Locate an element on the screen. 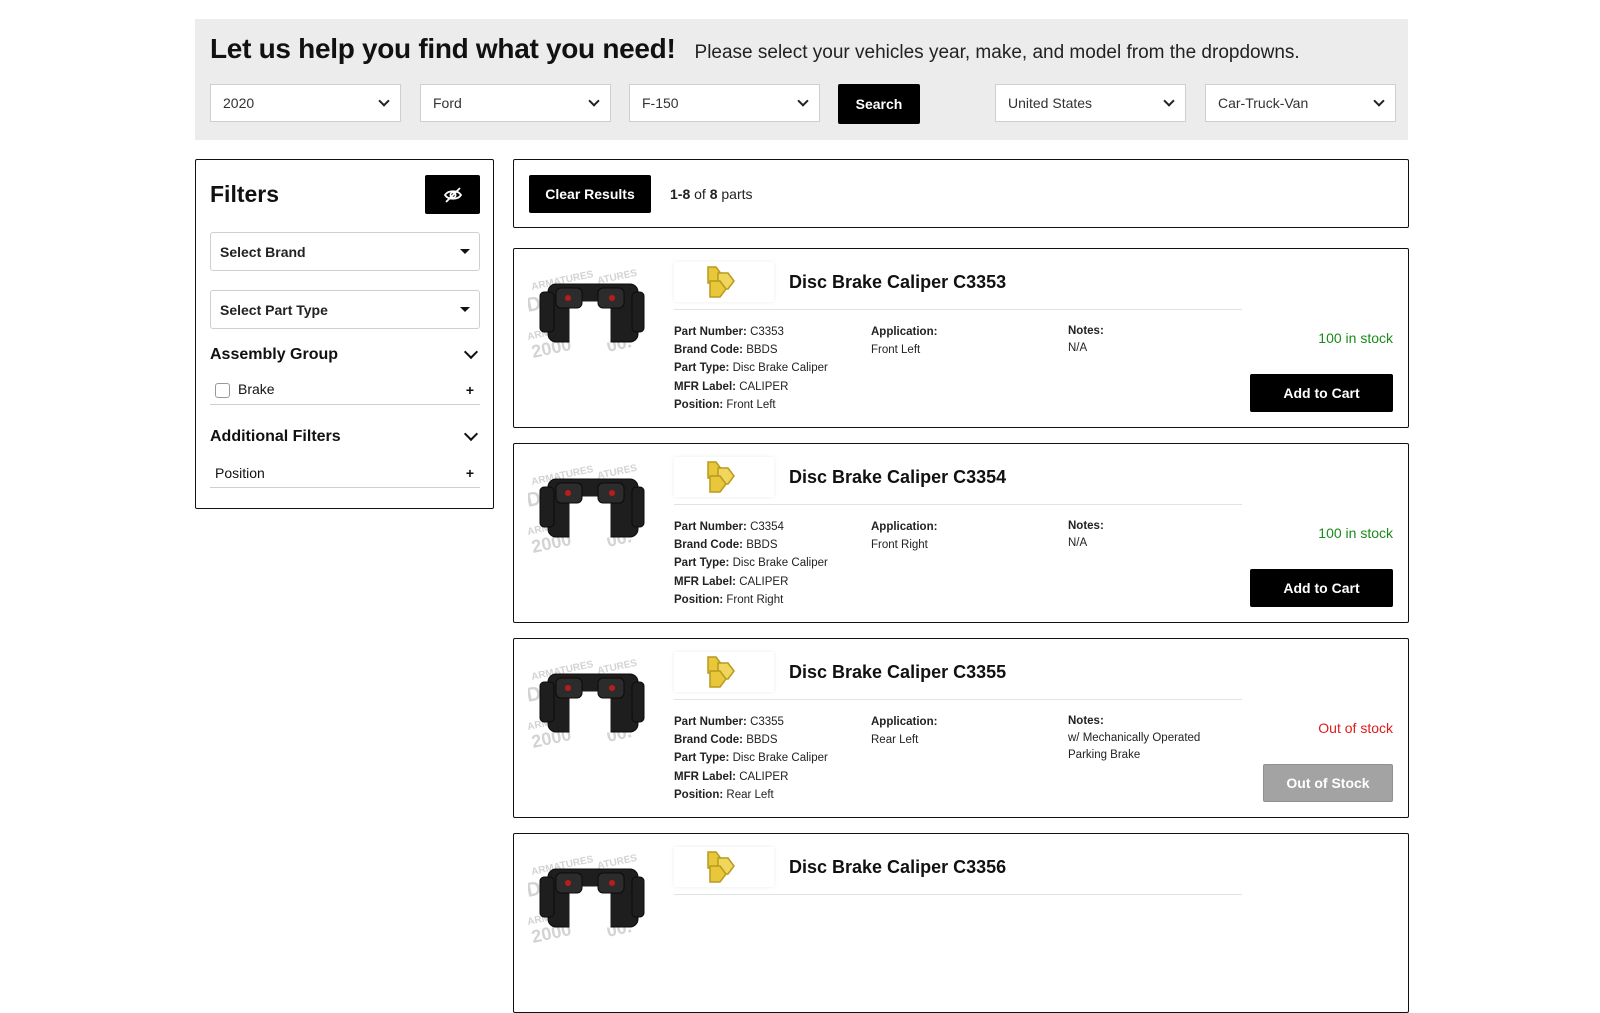 This screenshot has height=1013, width=1600. application-column: Application: Front Right is located at coordinates (904, 536).